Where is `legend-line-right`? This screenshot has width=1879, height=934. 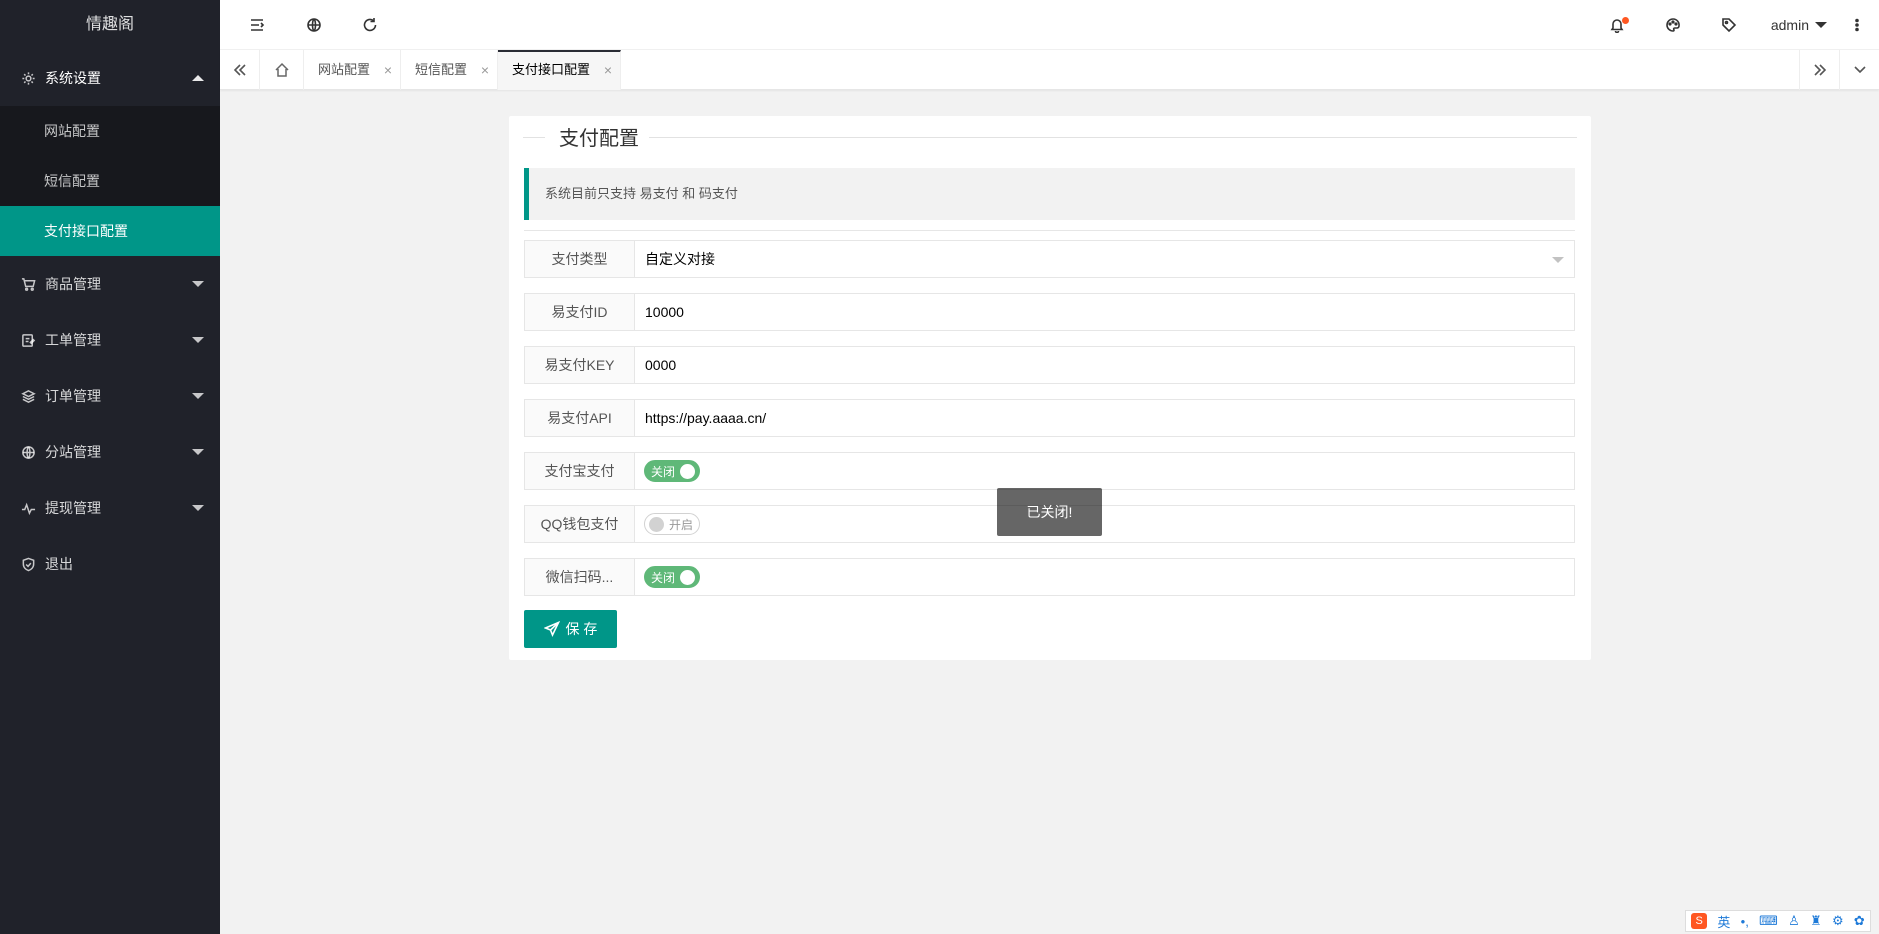
legend-line-right is located at coordinates (1113, 137).